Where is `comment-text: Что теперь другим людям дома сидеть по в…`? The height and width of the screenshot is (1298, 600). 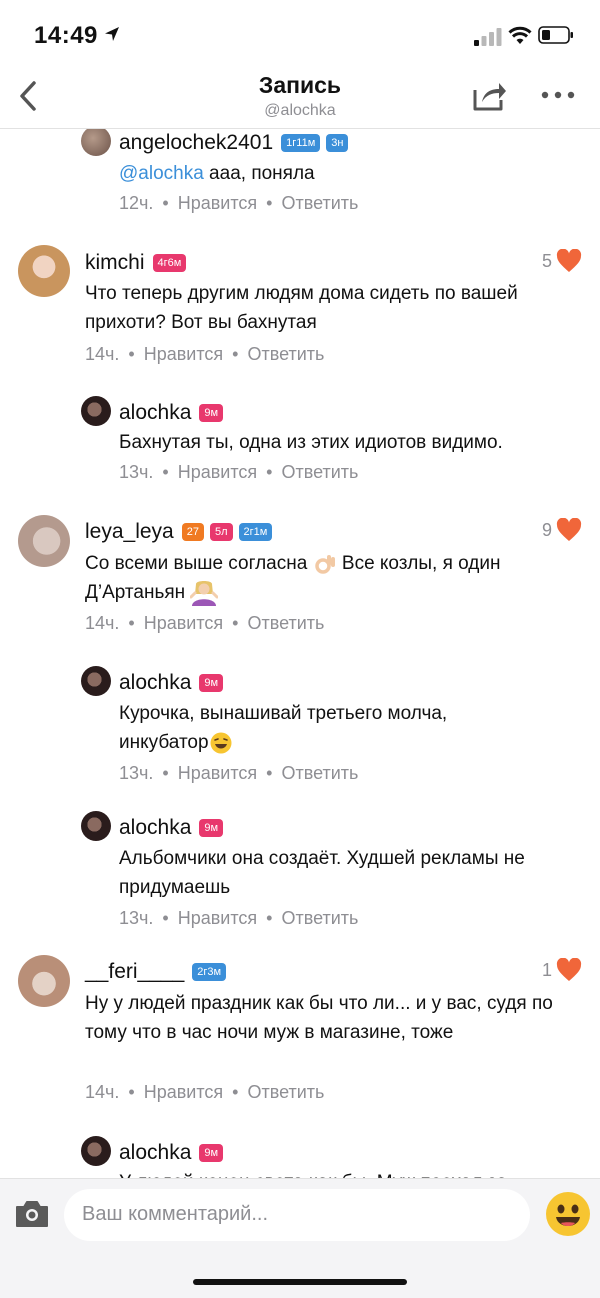 comment-text: Что теперь другим людям дома сидеть по в… is located at coordinates (301, 308).